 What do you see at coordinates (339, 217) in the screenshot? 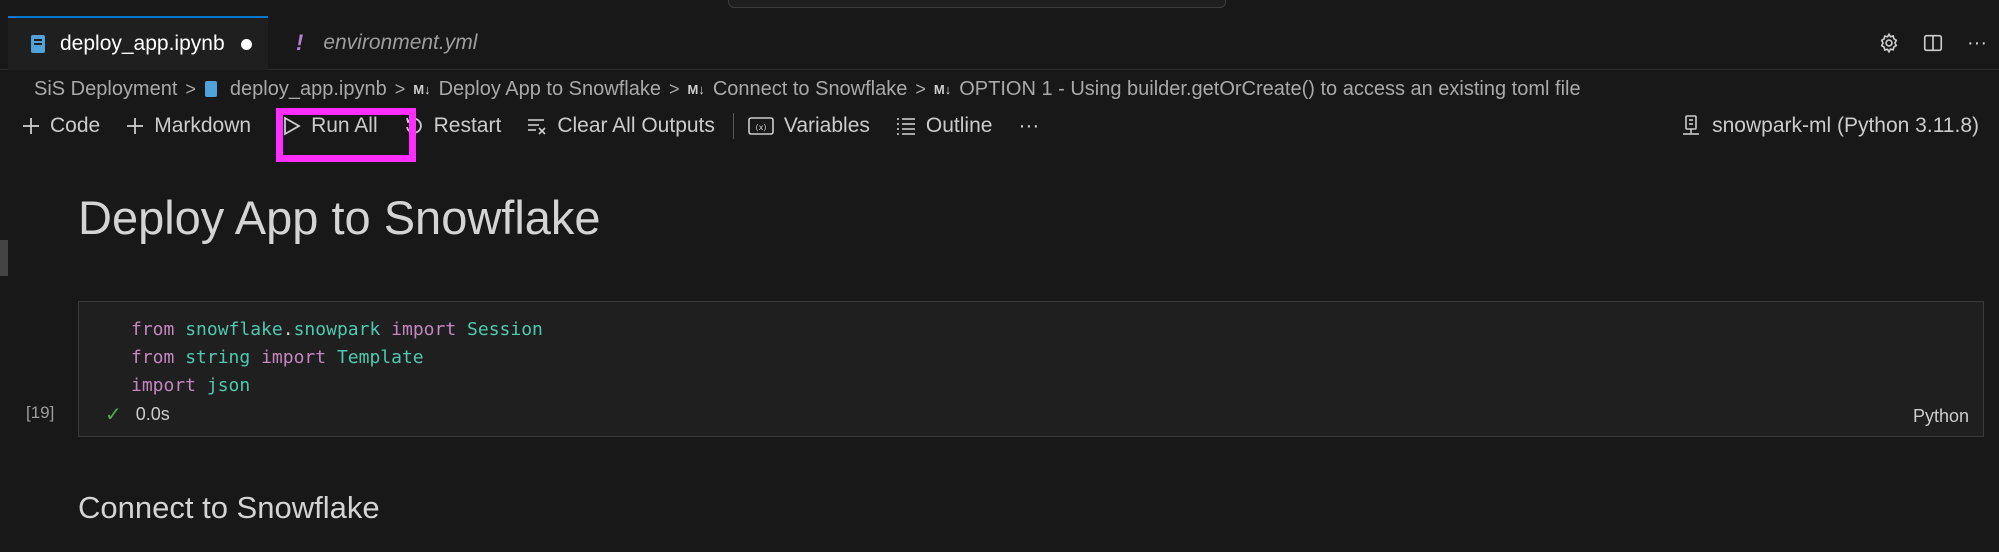
I see `markdown-heading: Deploy App to Snowflake` at bounding box center [339, 217].